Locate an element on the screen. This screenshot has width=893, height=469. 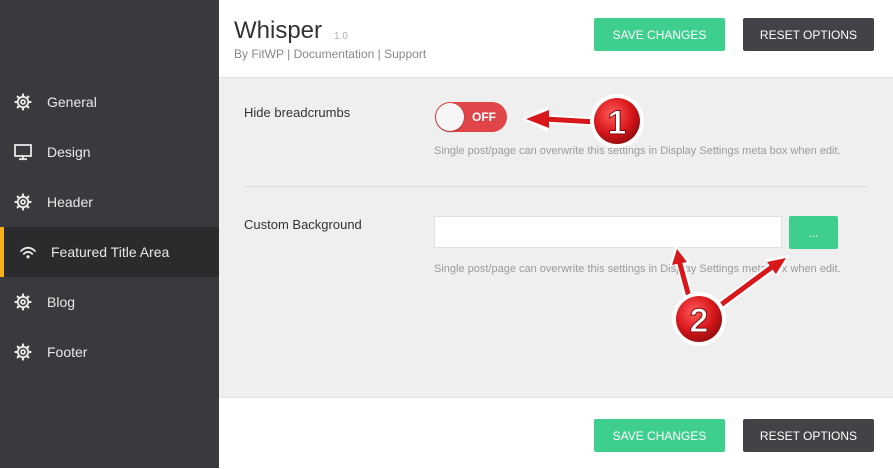
sidebar-item-label: Blog is located at coordinates (61, 302).